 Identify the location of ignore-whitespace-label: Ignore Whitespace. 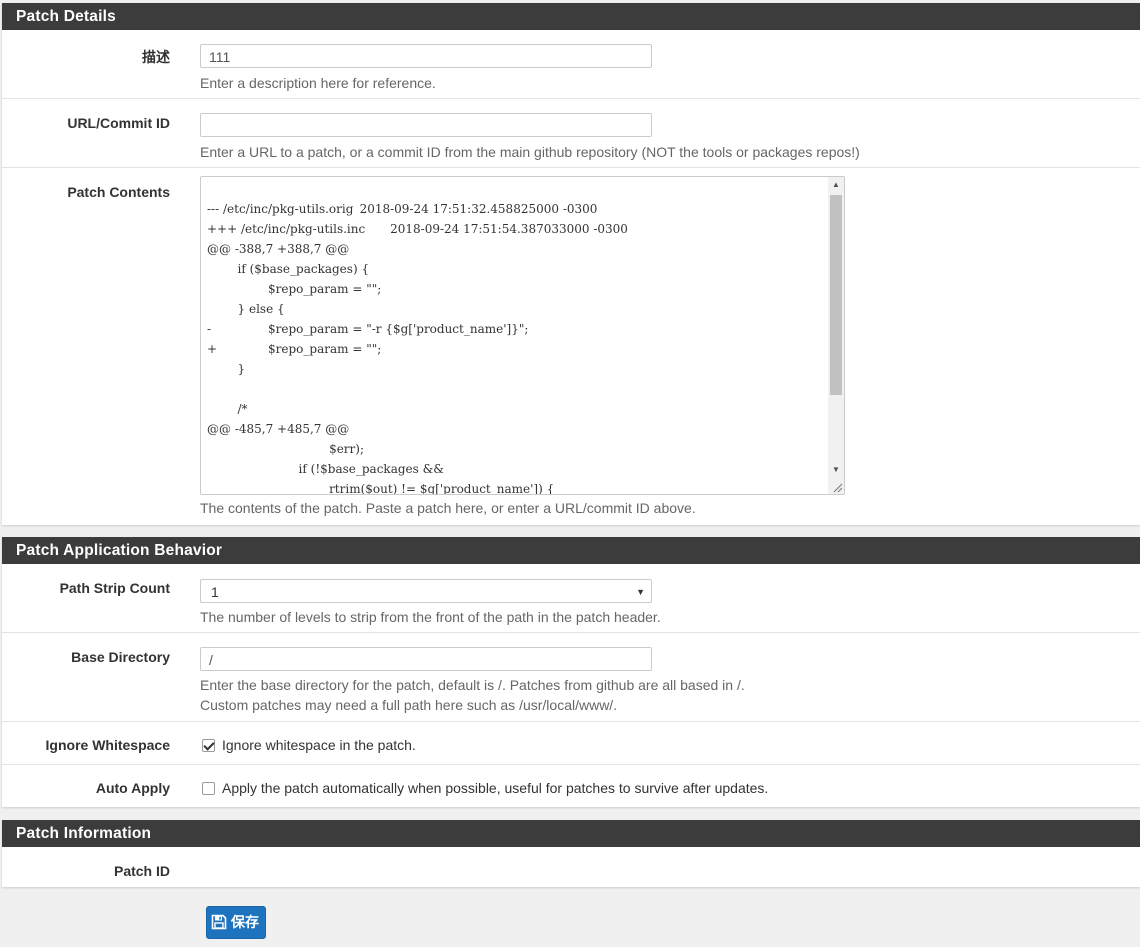
(107, 745).